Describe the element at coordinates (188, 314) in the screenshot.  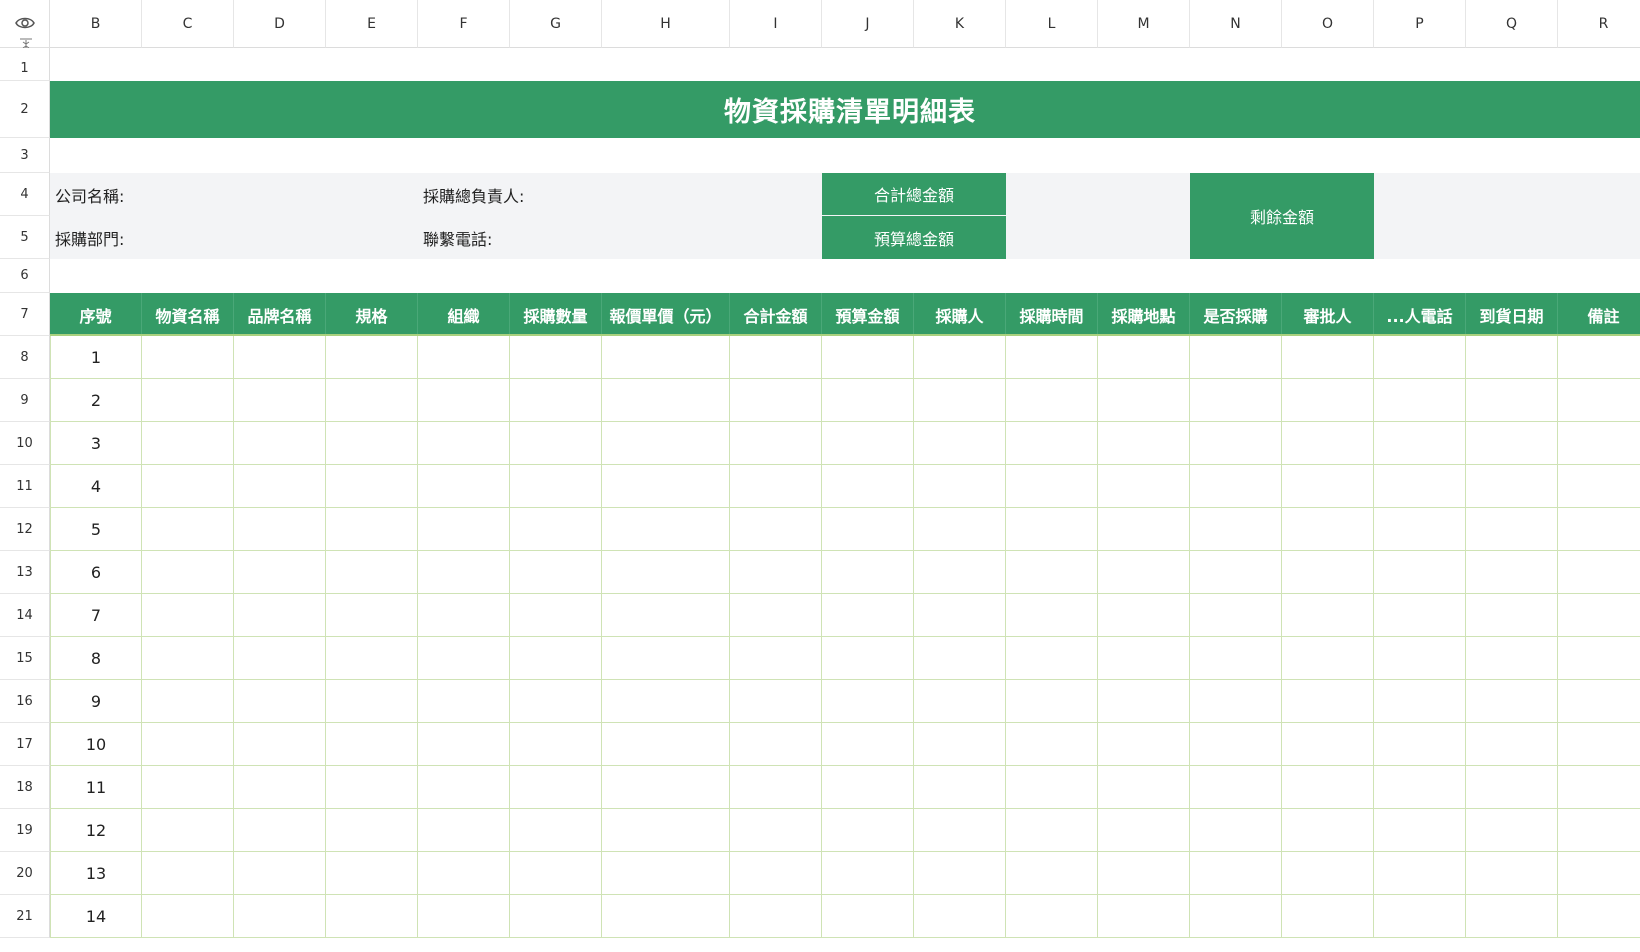
I see `table-header-C: 物資名稱` at that location.